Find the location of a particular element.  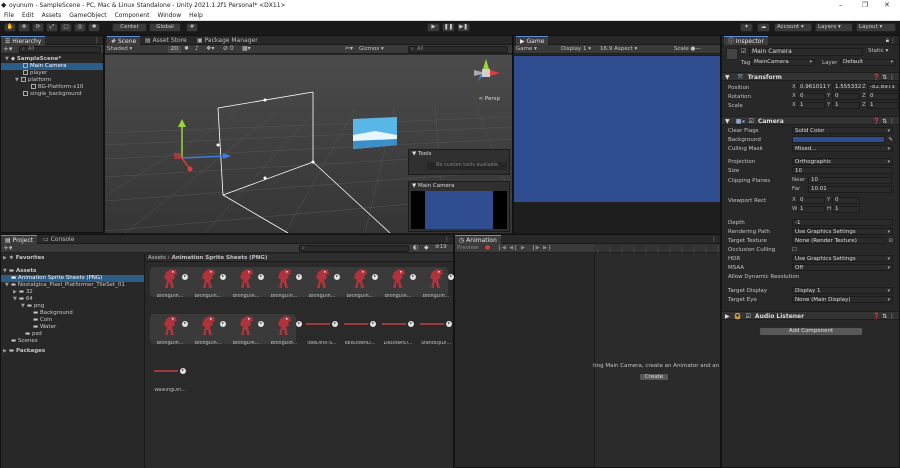

hierarchy-item-platform: ▼ platform is located at coordinates (33, 80).